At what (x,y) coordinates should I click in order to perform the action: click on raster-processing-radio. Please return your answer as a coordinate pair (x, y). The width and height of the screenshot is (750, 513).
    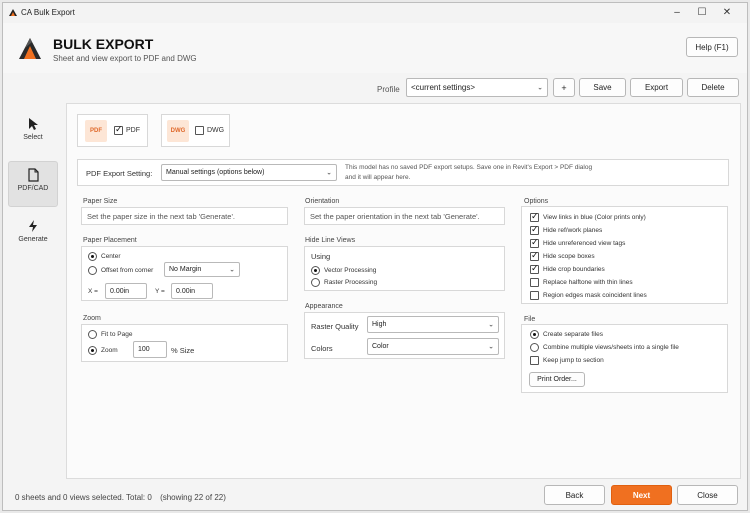
    Looking at the image, I should click on (315, 282).